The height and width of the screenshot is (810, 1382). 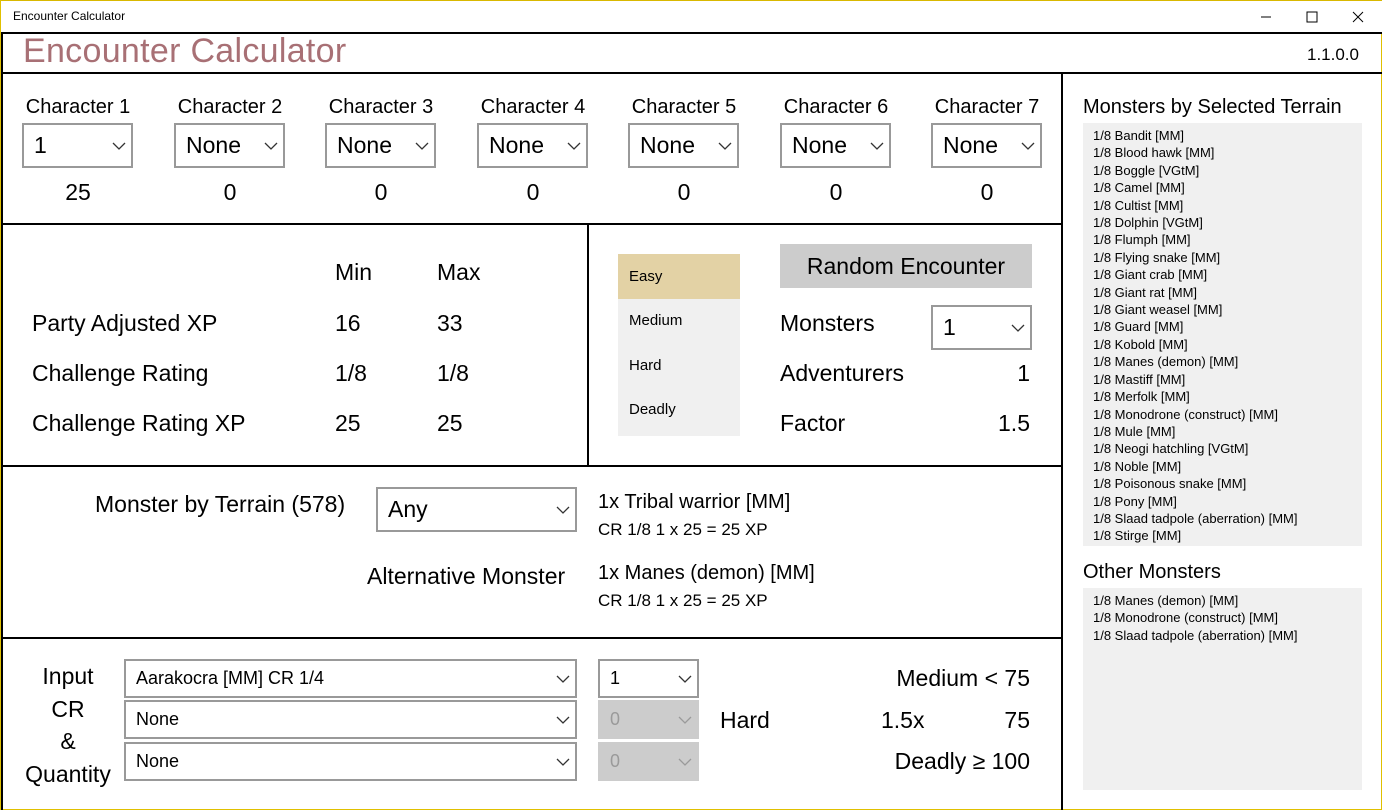 I want to click on close-button, so click(x=1358, y=17).